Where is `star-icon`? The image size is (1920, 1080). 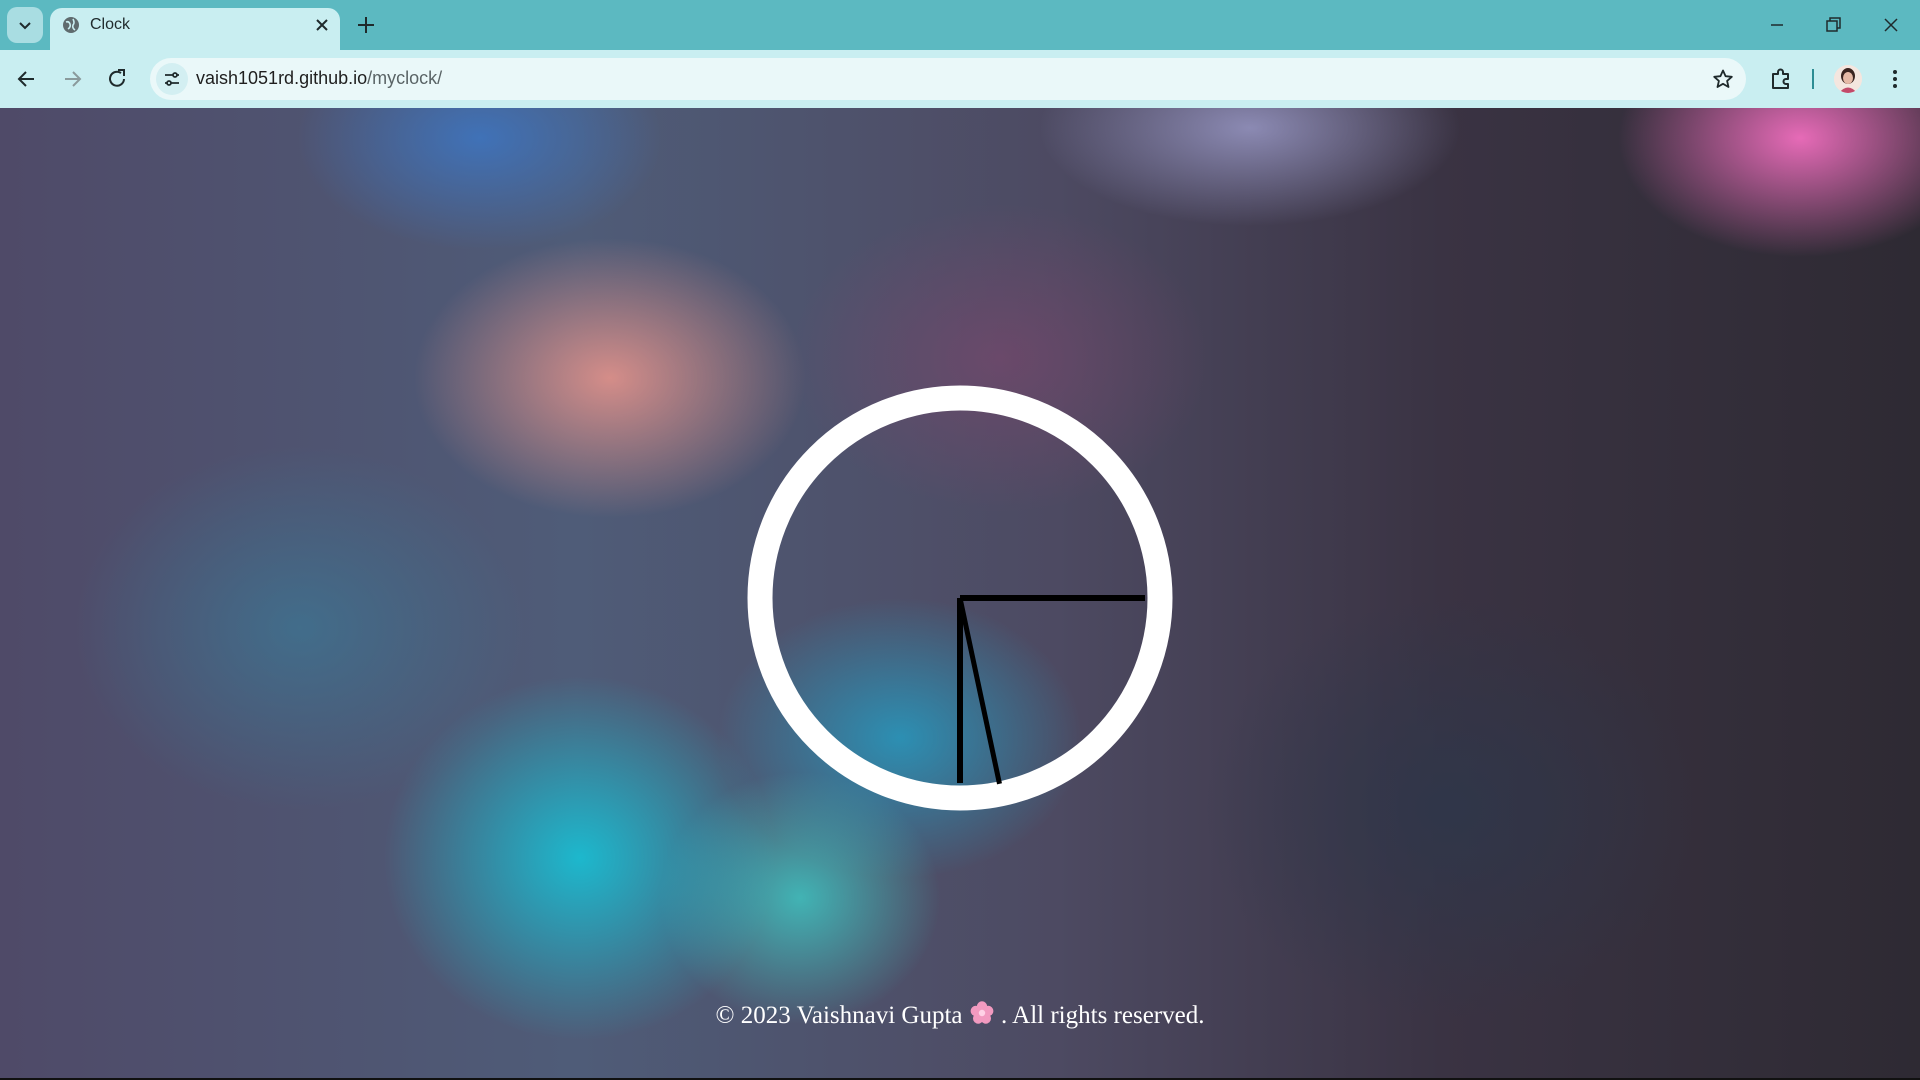
star-icon is located at coordinates (1723, 79).